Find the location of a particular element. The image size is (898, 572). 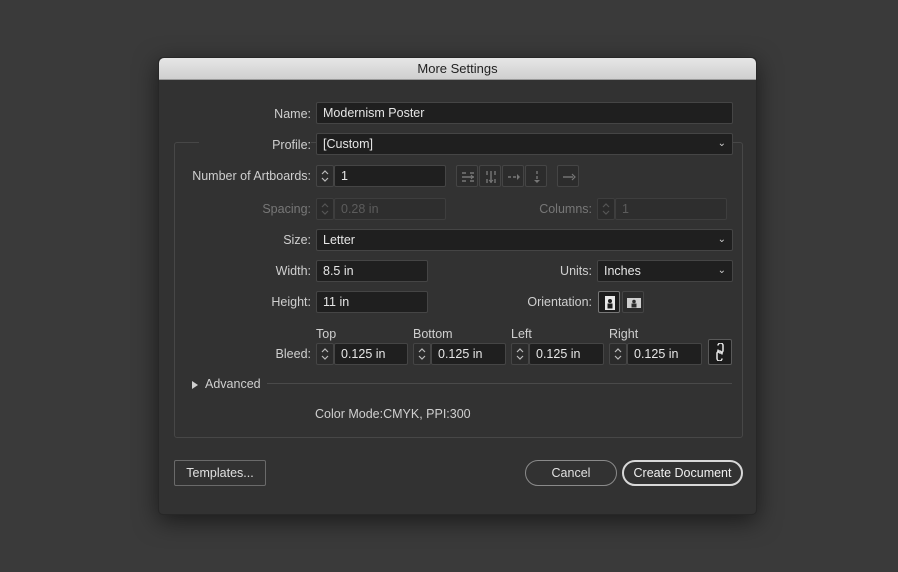

artboards-stepper is located at coordinates (325, 176).